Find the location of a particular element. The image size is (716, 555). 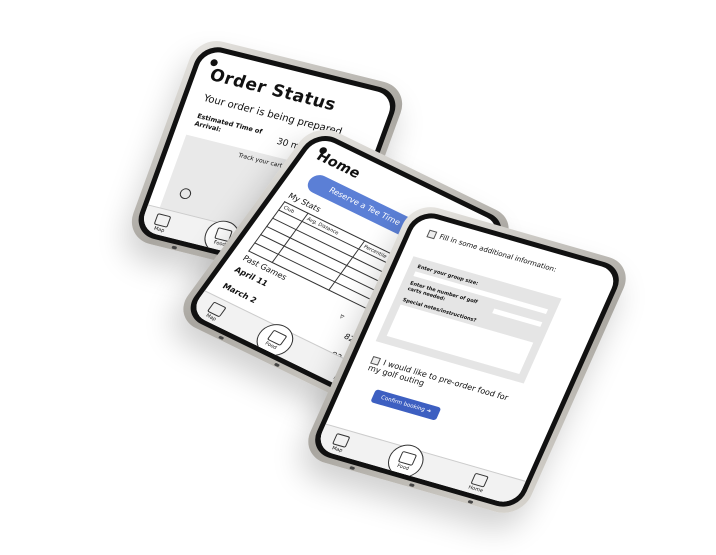

confirm-booking-label: Confirm booking is located at coordinates (402, 404).